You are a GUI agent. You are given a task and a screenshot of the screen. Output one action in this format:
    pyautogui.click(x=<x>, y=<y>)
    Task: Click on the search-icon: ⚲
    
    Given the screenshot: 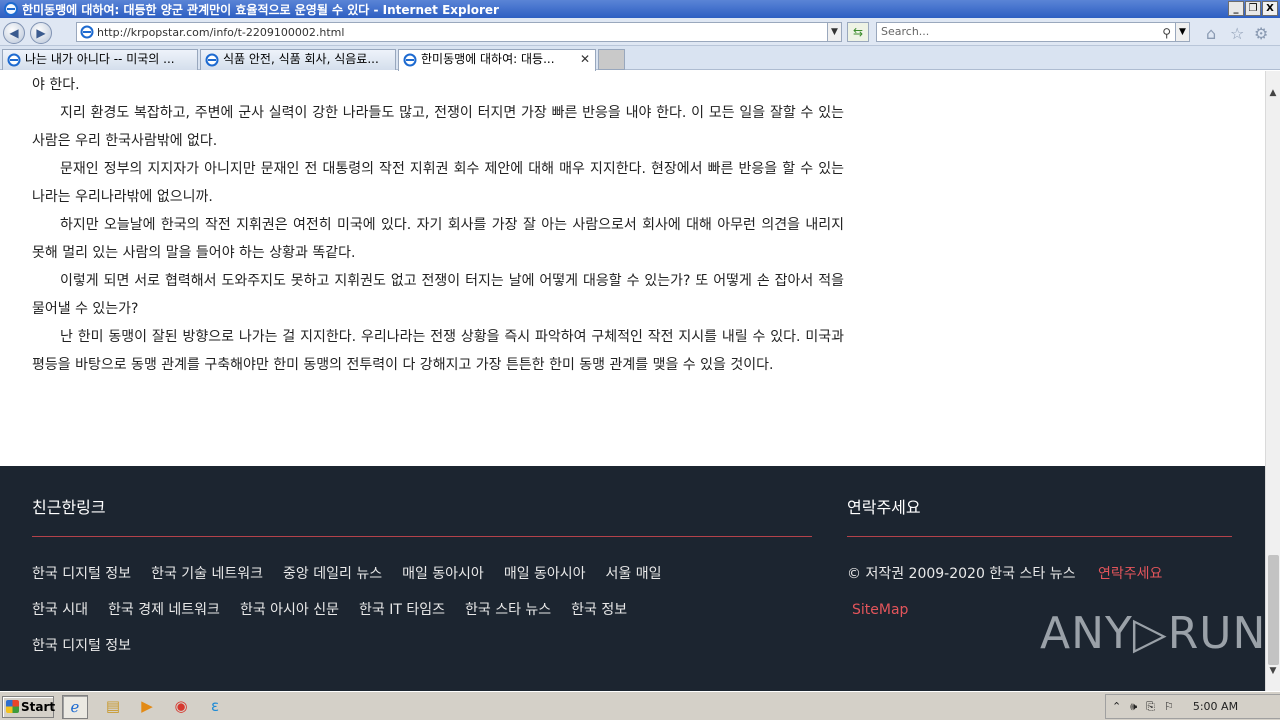 What is the action you would take?
    pyautogui.click(x=1166, y=33)
    